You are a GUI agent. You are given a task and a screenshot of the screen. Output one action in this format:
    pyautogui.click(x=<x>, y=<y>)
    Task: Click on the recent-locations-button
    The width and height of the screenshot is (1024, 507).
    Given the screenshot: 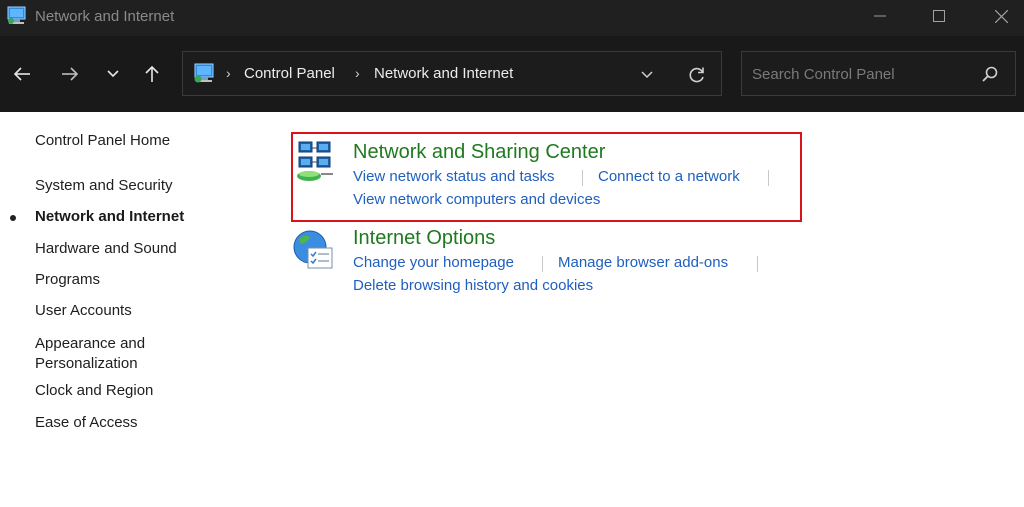 What is the action you would take?
    pyautogui.click(x=113, y=74)
    